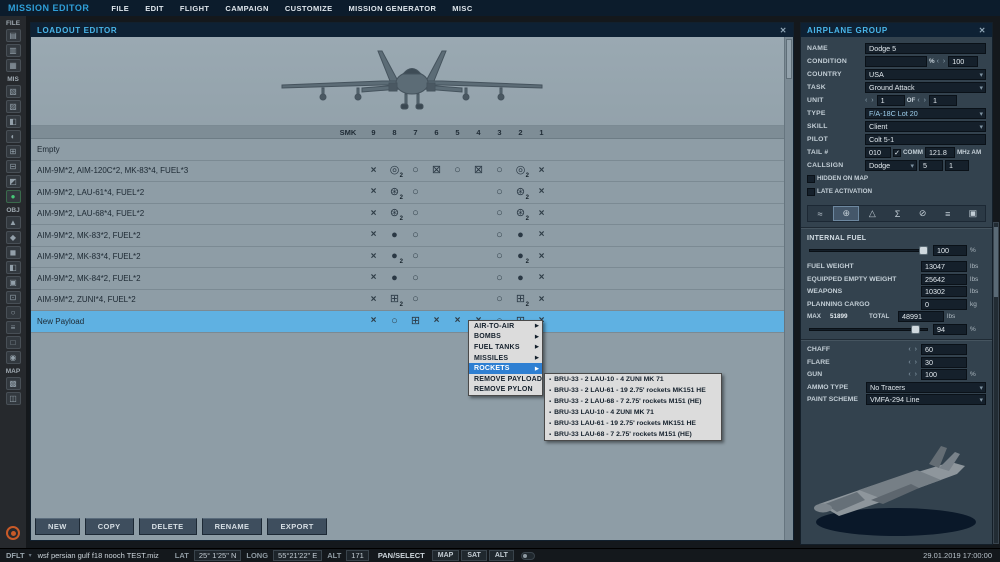  Describe the element at coordinates (846, 213) in the screenshot. I see `tab-loadout: ⊕` at that location.